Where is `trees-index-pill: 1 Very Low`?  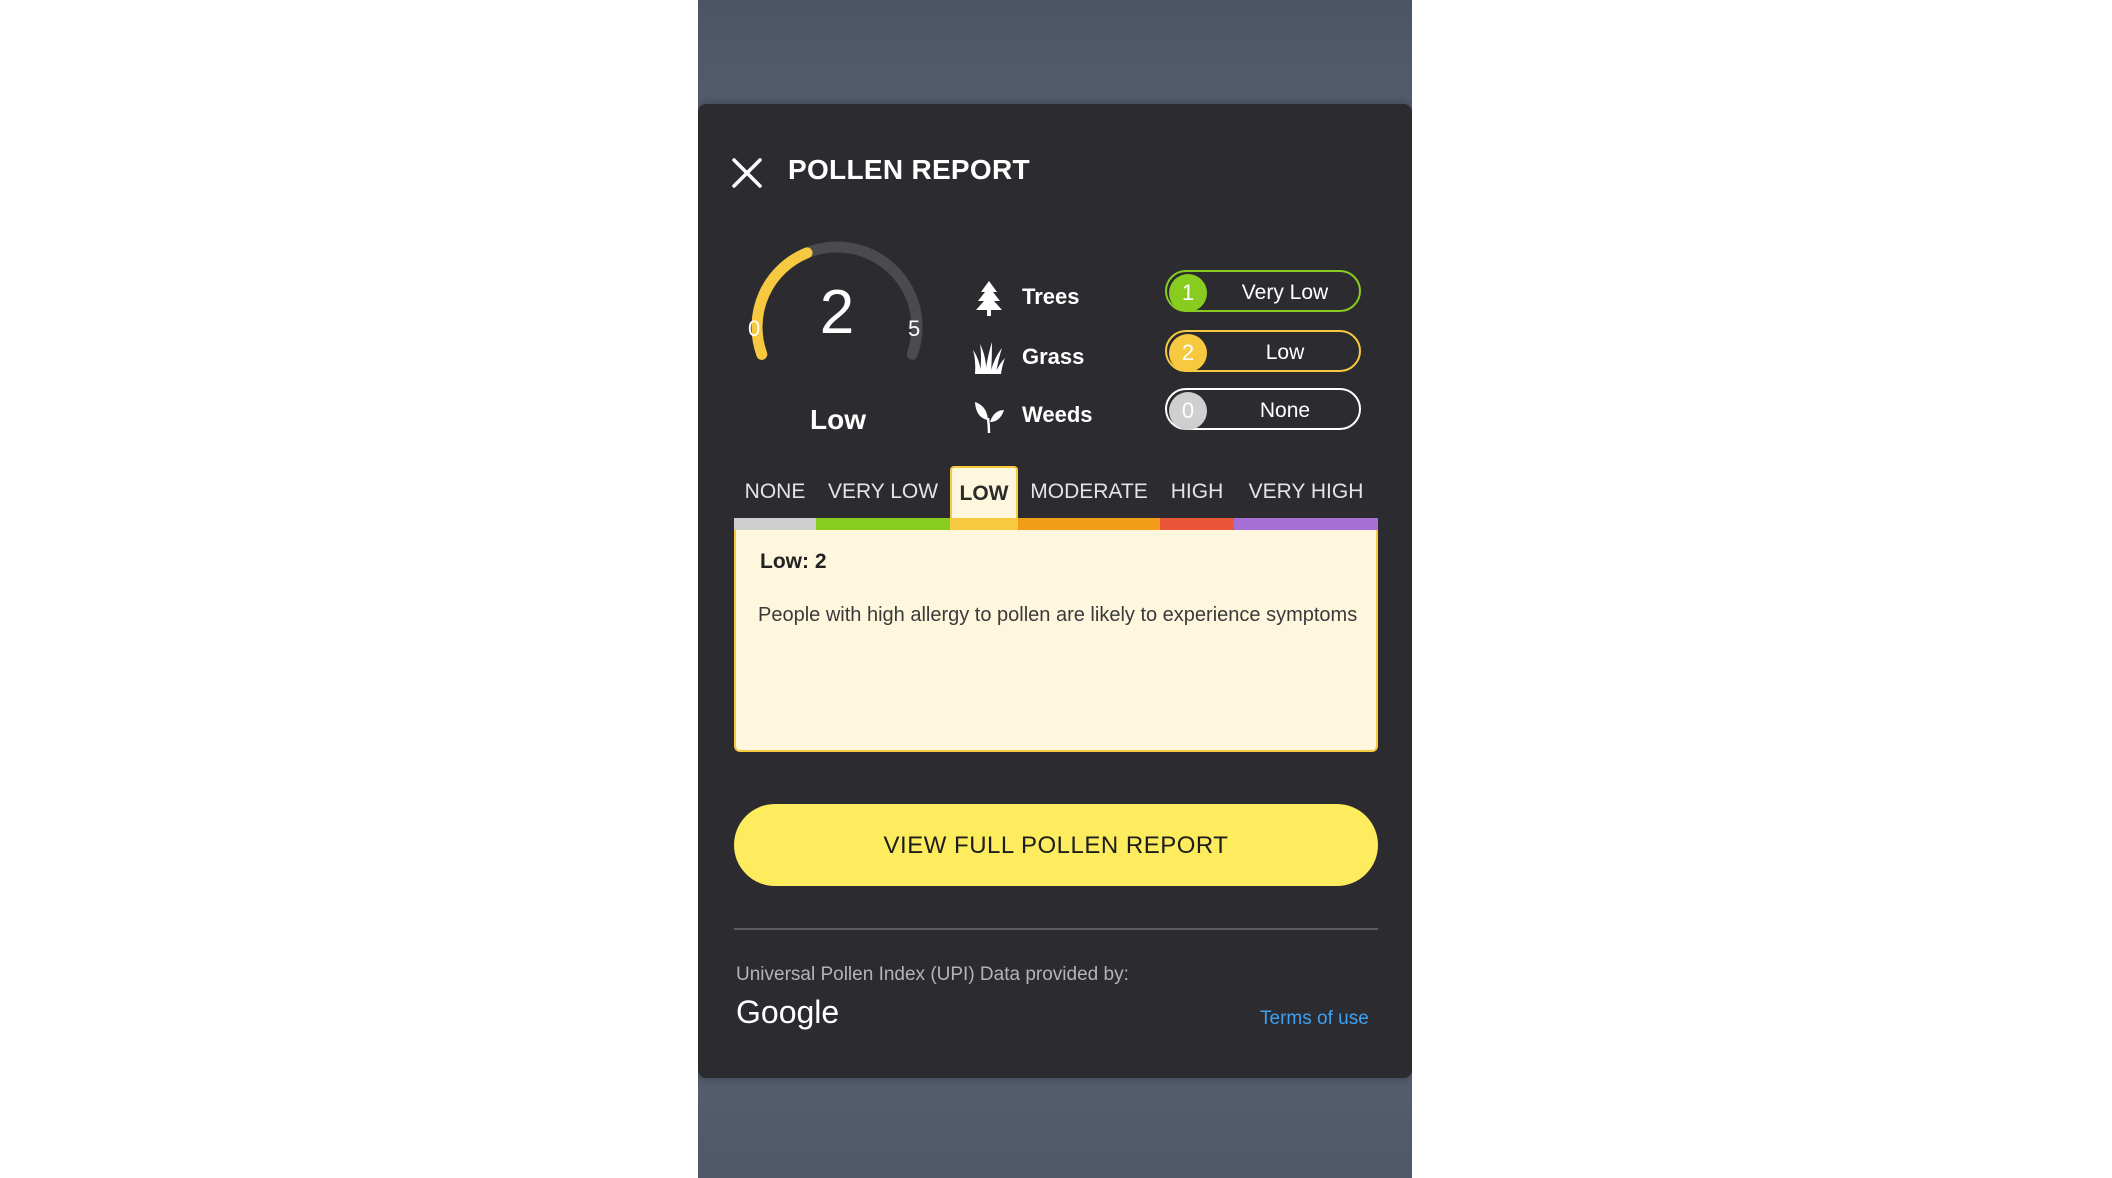
trees-index-pill: 1 Very Low is located at coordinates (1263, 291).